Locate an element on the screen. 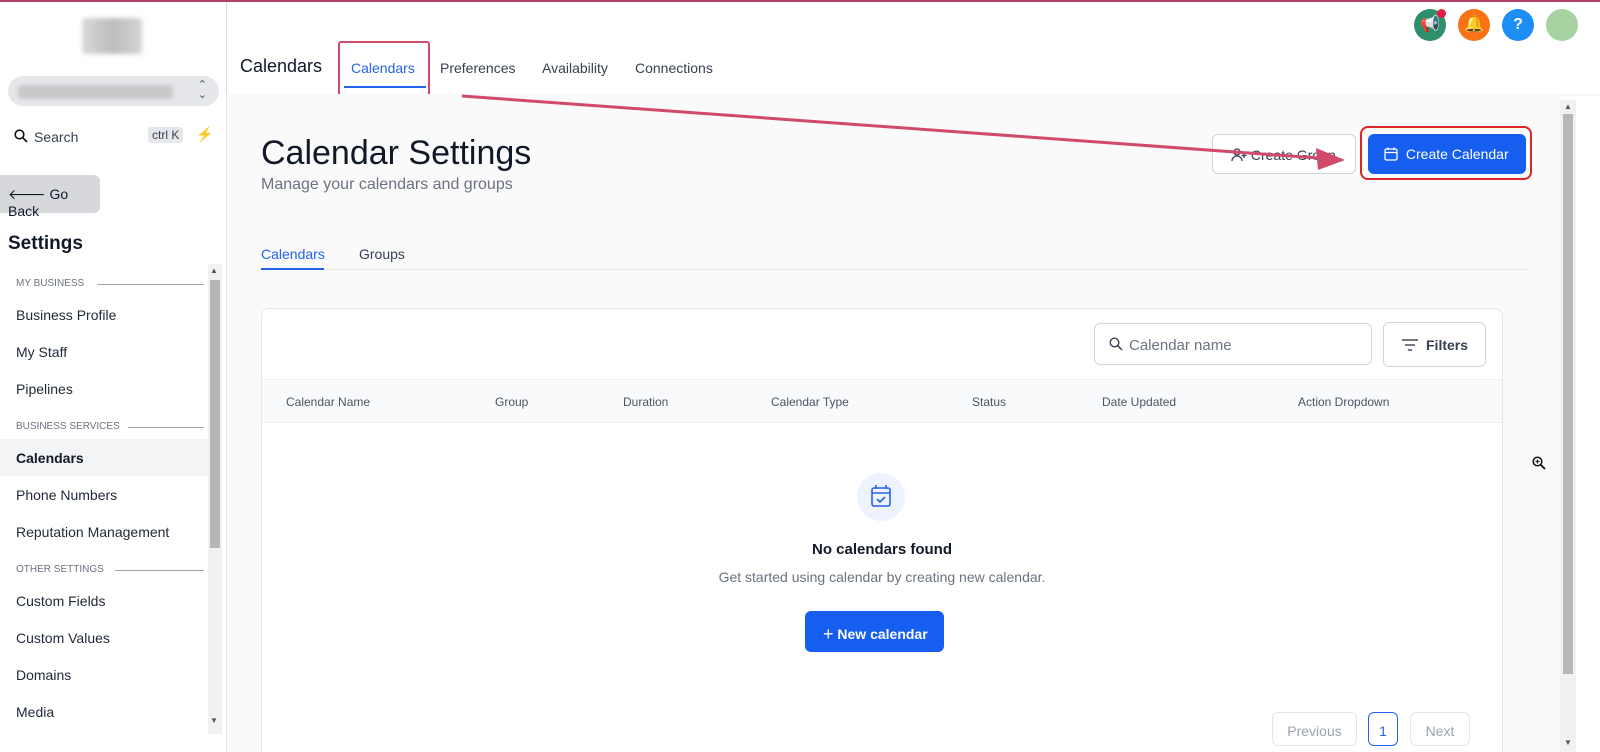 Image resolution: width=1600 pixels, height=752 pixels. column-duration: Duration is located at coordinates (645, 402).